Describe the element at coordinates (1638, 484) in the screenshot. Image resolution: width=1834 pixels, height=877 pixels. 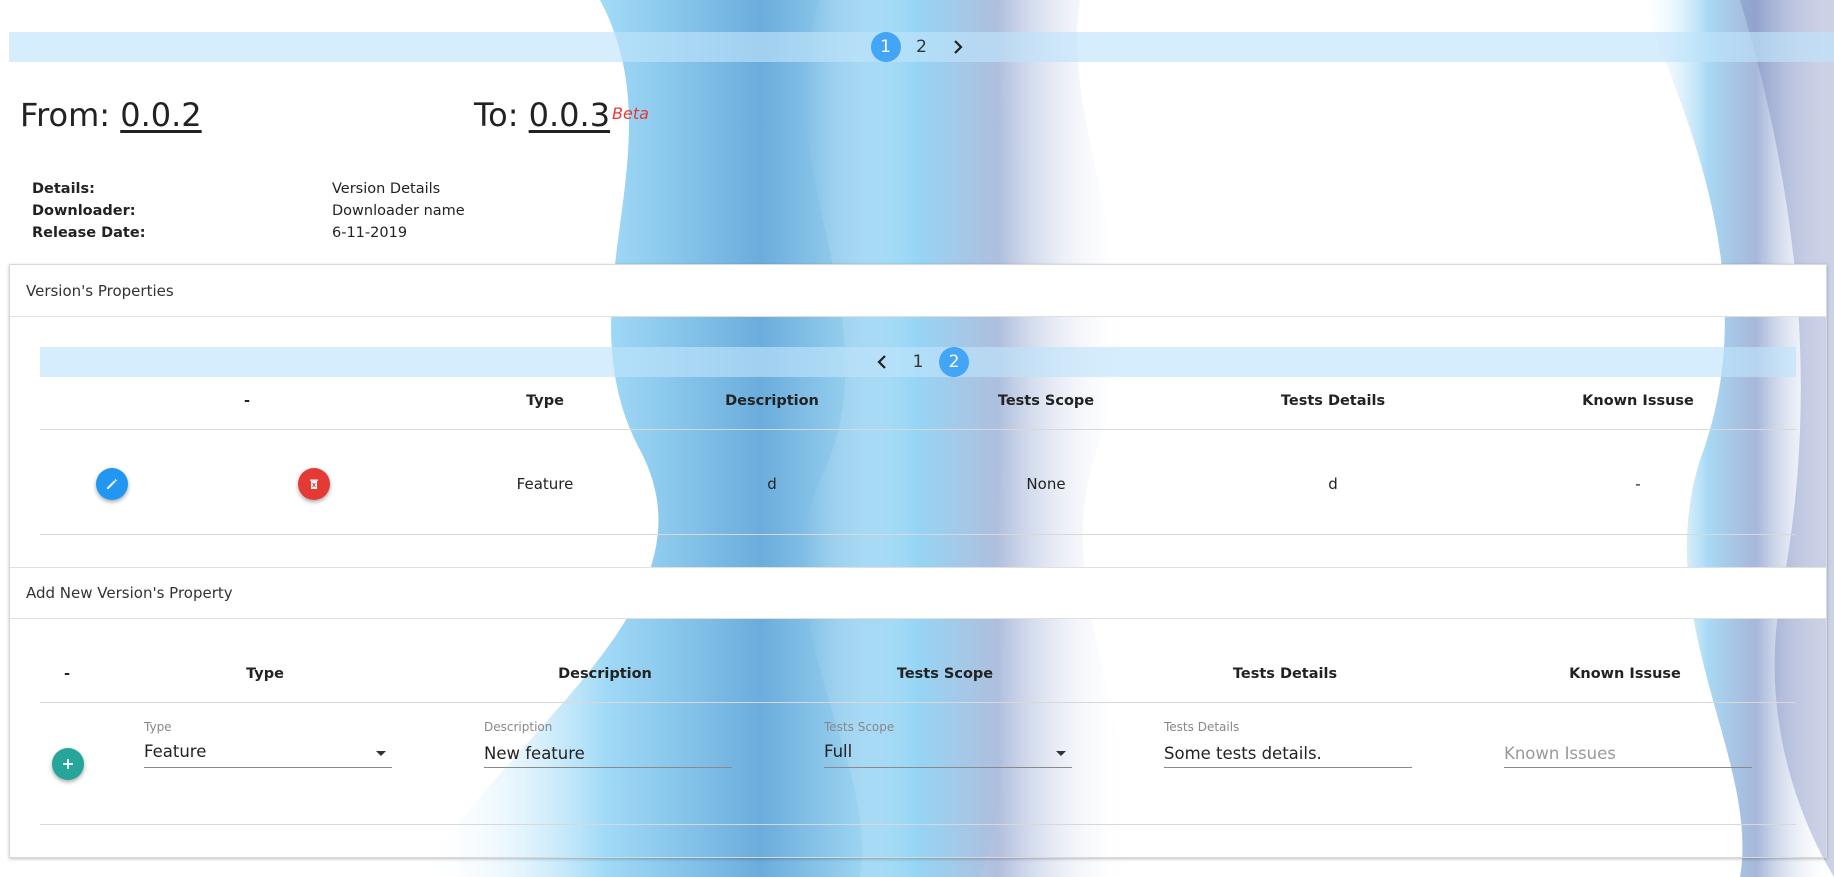
I see `row-known-issue: -` at that location.